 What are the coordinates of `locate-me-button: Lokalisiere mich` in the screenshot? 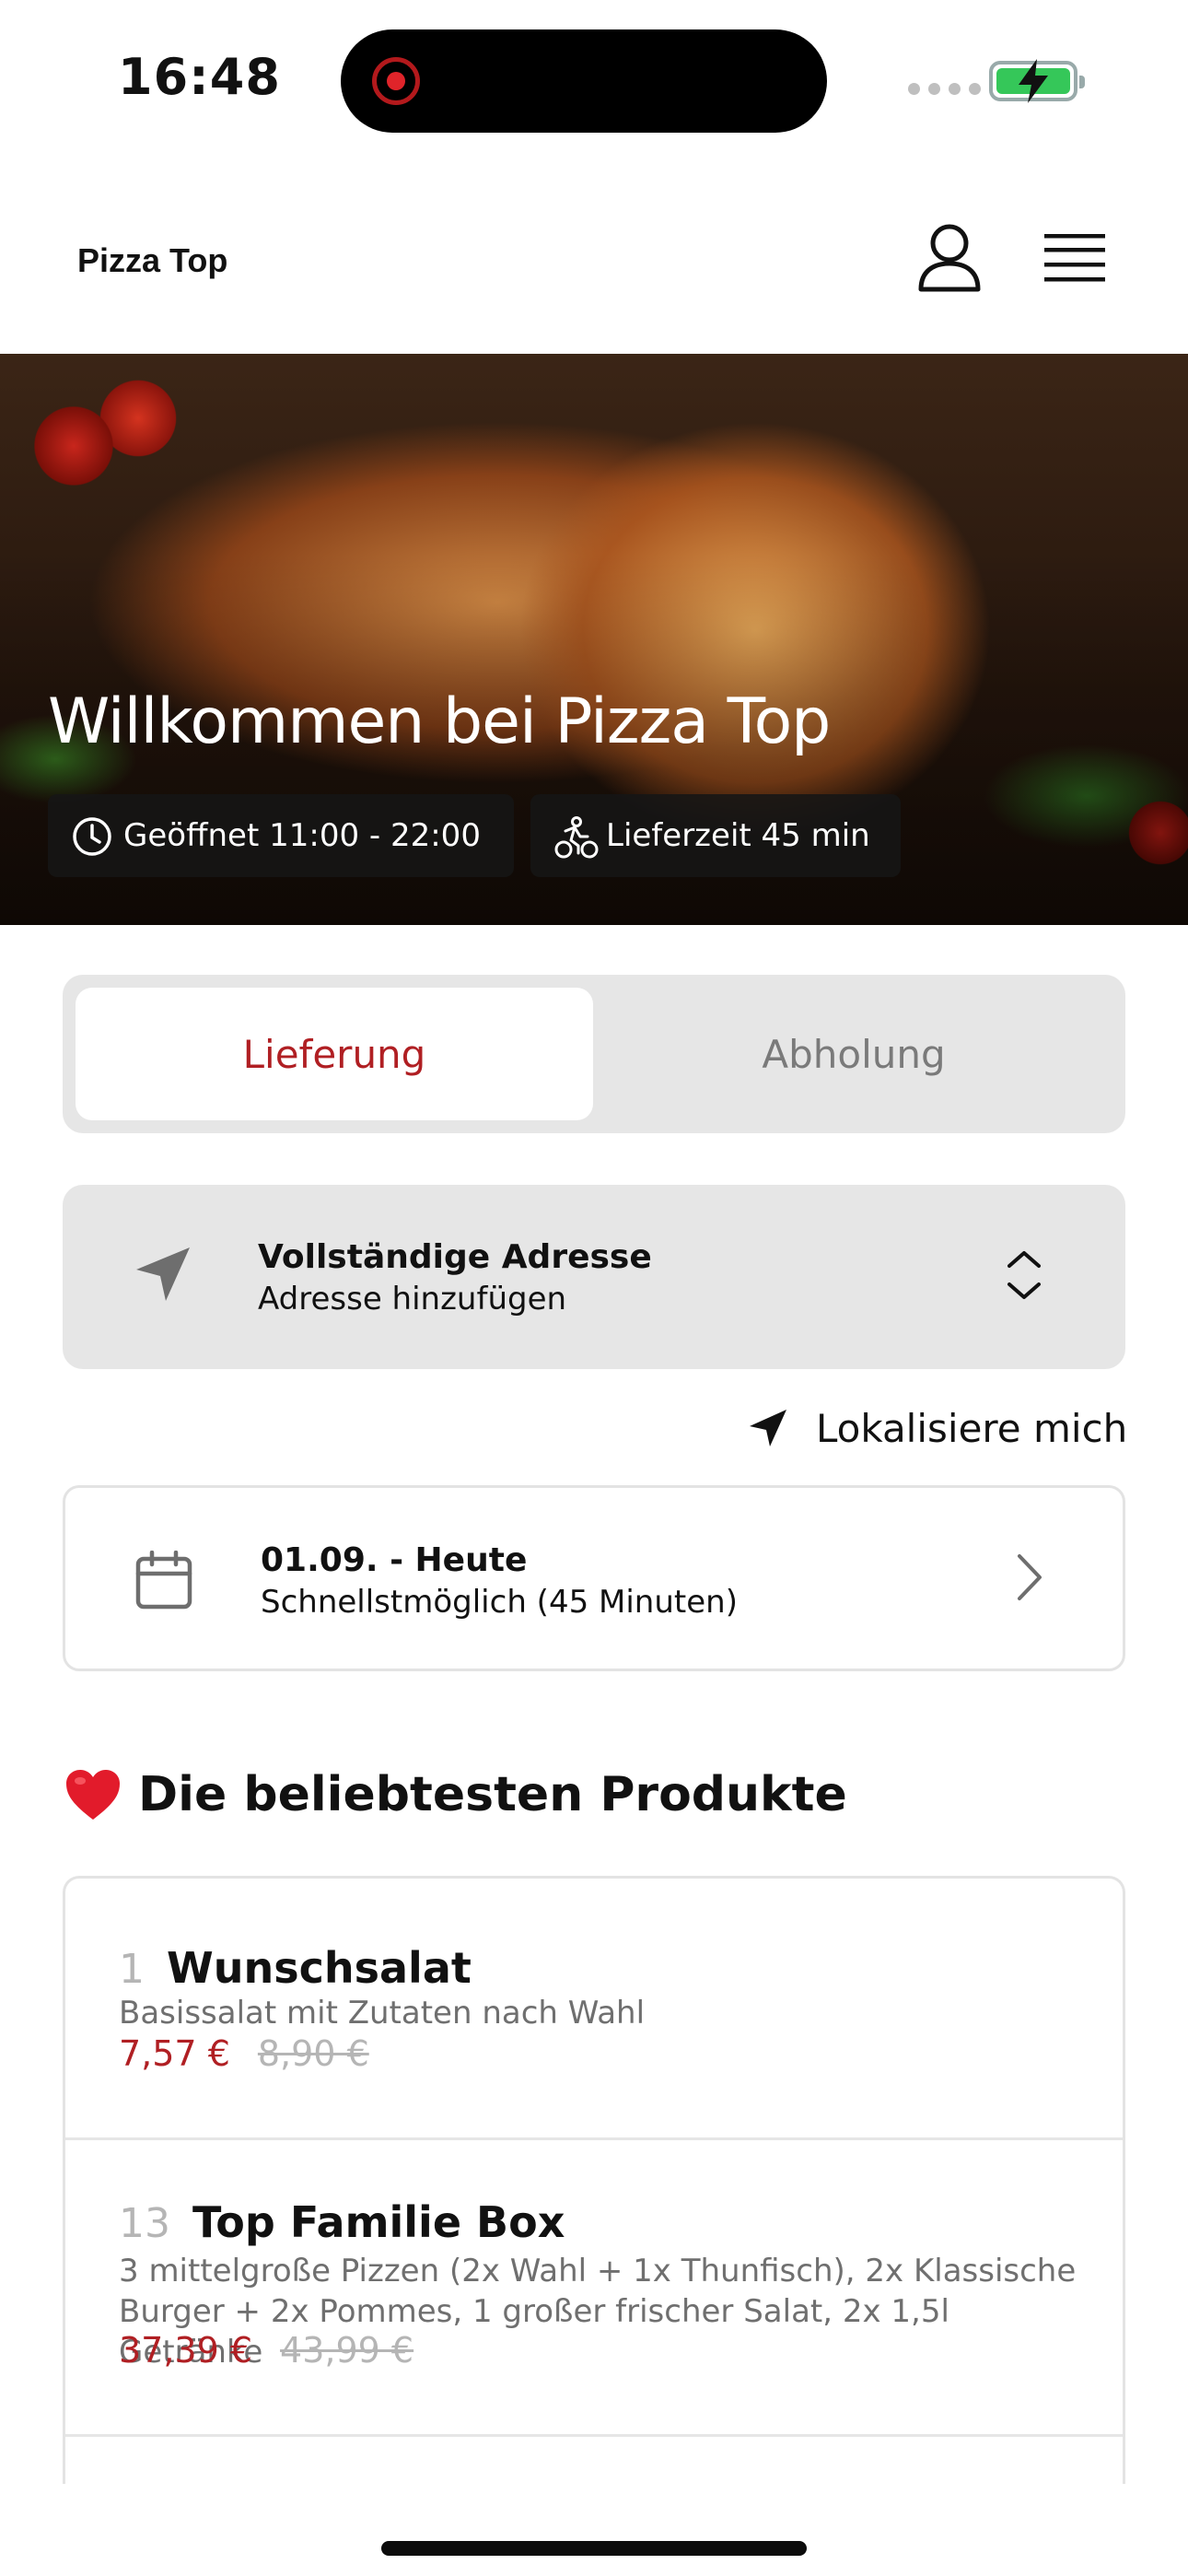 It's located at (937, 1428).